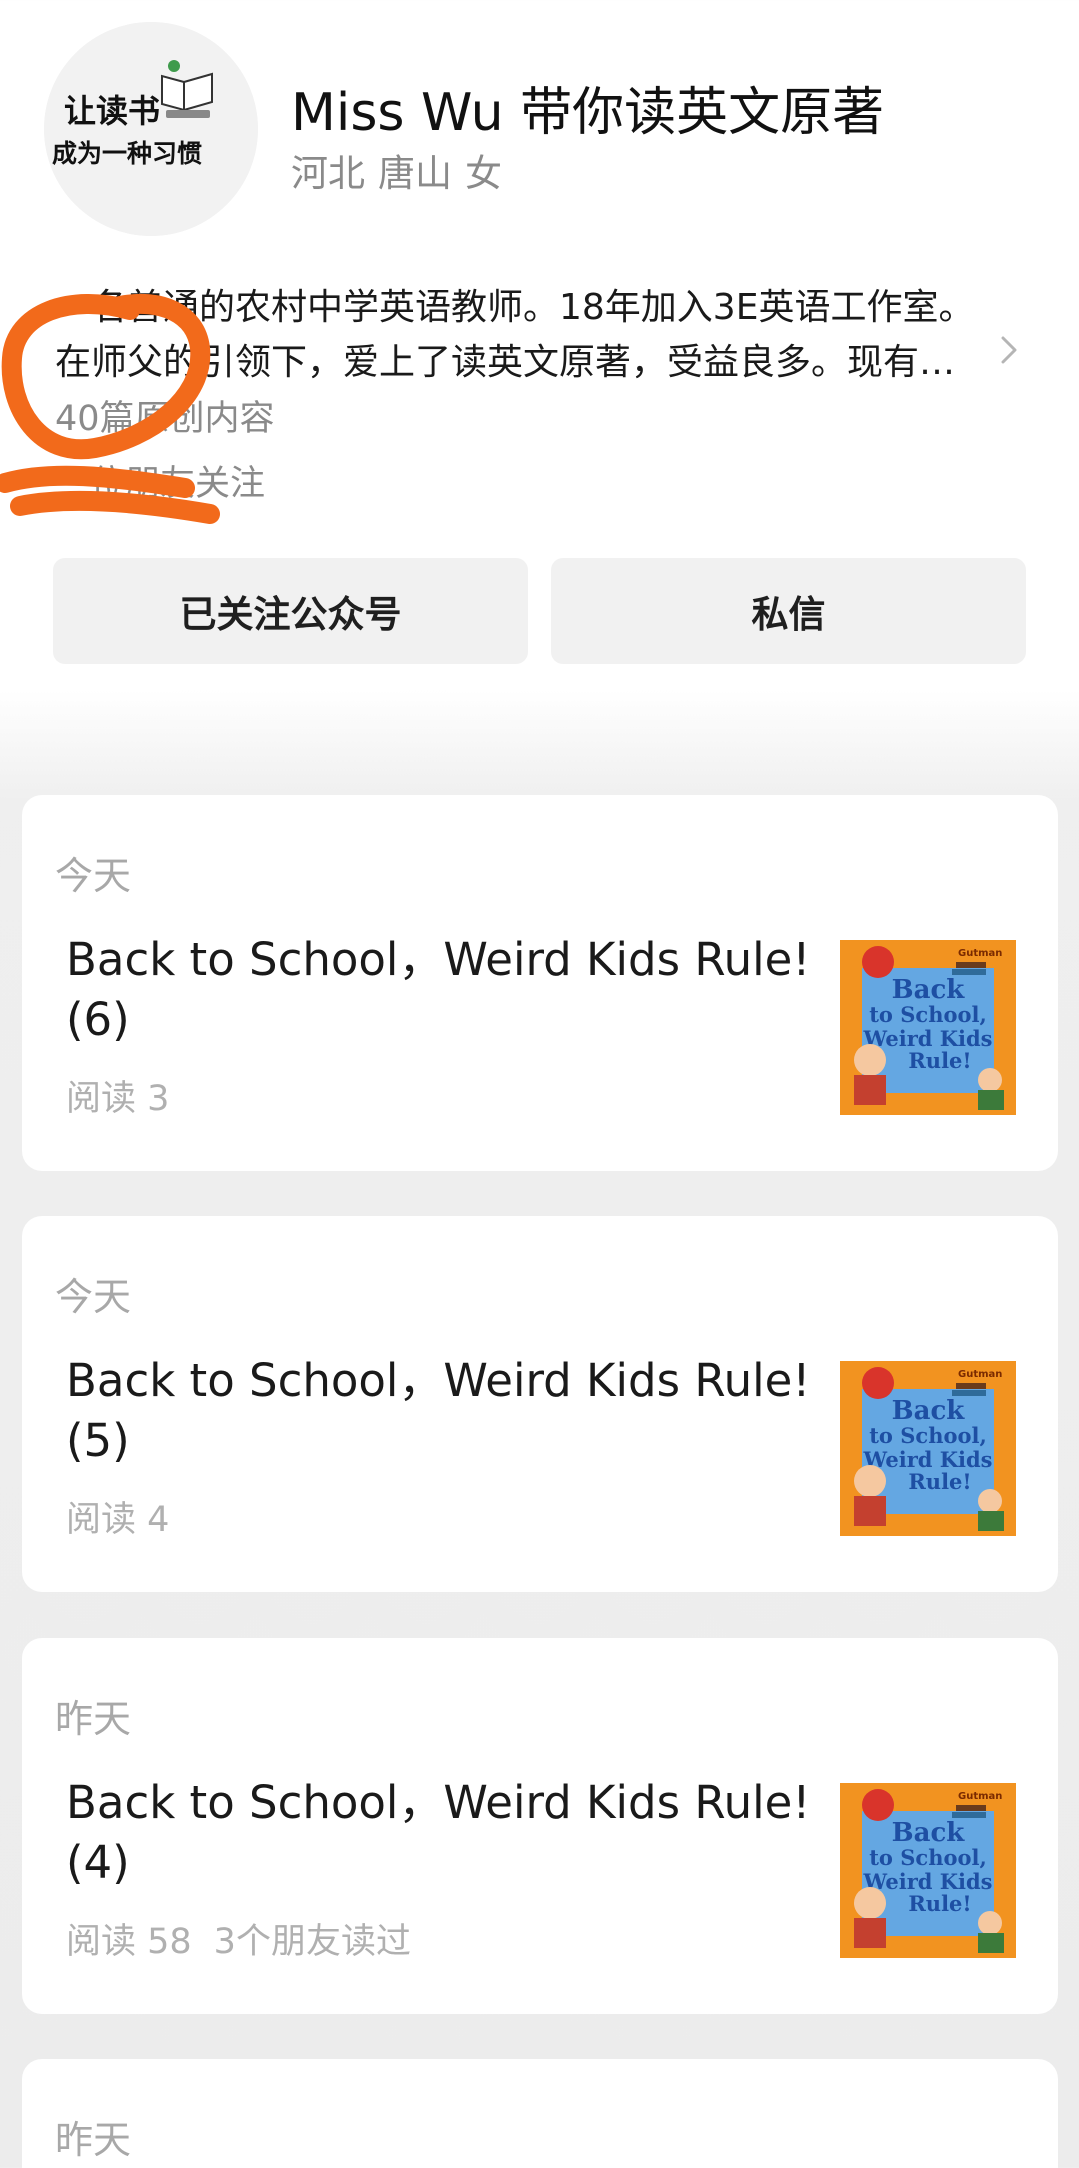 Image resolution: width=1079 pixels, height=2168 pixels. What do you see at coordinates (515, 307) in the screenshot?
I see `bio-line-1: 一名普通的农村中学英语教师。18年加入3E英语工作室。` at bounding box center [515, 307].